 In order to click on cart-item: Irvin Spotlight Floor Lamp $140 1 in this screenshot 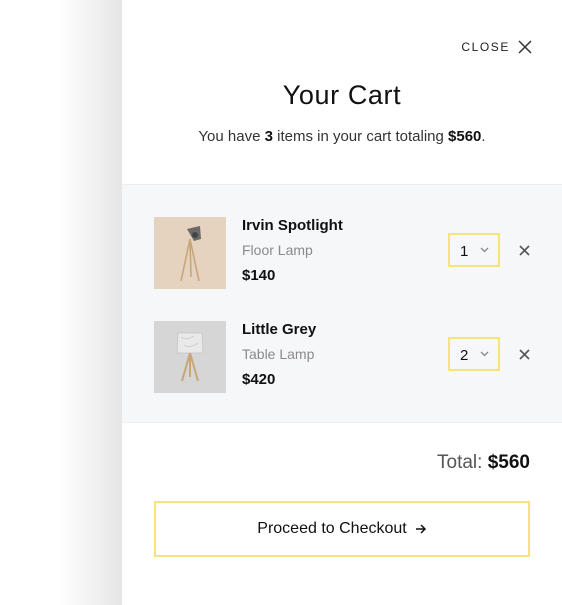, I will do `click(347, 253)`.